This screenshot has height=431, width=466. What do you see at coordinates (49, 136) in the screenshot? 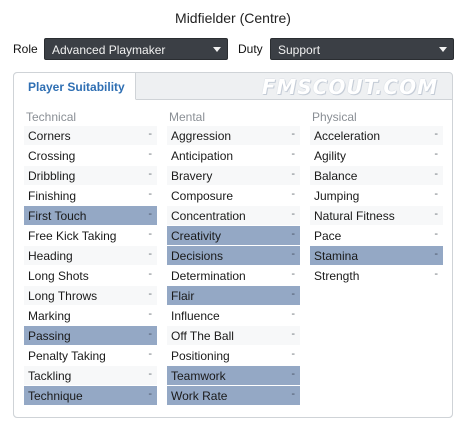
I see `attribute-name: Corners` at bounding box center [49, 136].